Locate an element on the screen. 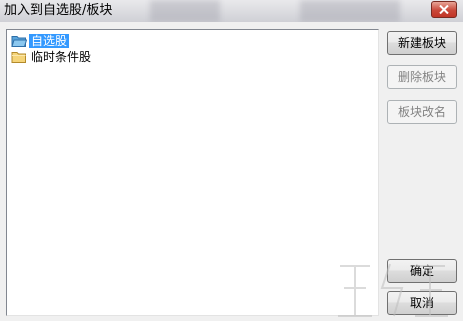  ok-button: 确定 is located at coordinates (422, 271).